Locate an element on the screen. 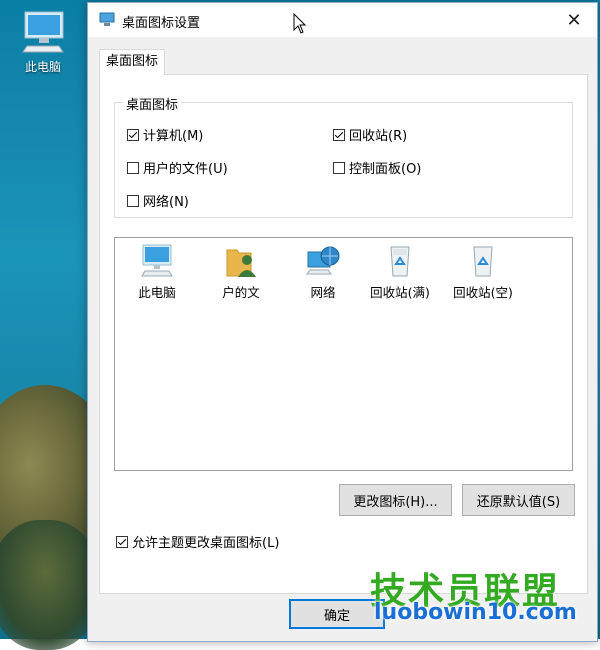 The width and height of the screenshot is (600, 650). recycle-bin-checkbox: 回收站(R) is located at coordinates (370, 134).